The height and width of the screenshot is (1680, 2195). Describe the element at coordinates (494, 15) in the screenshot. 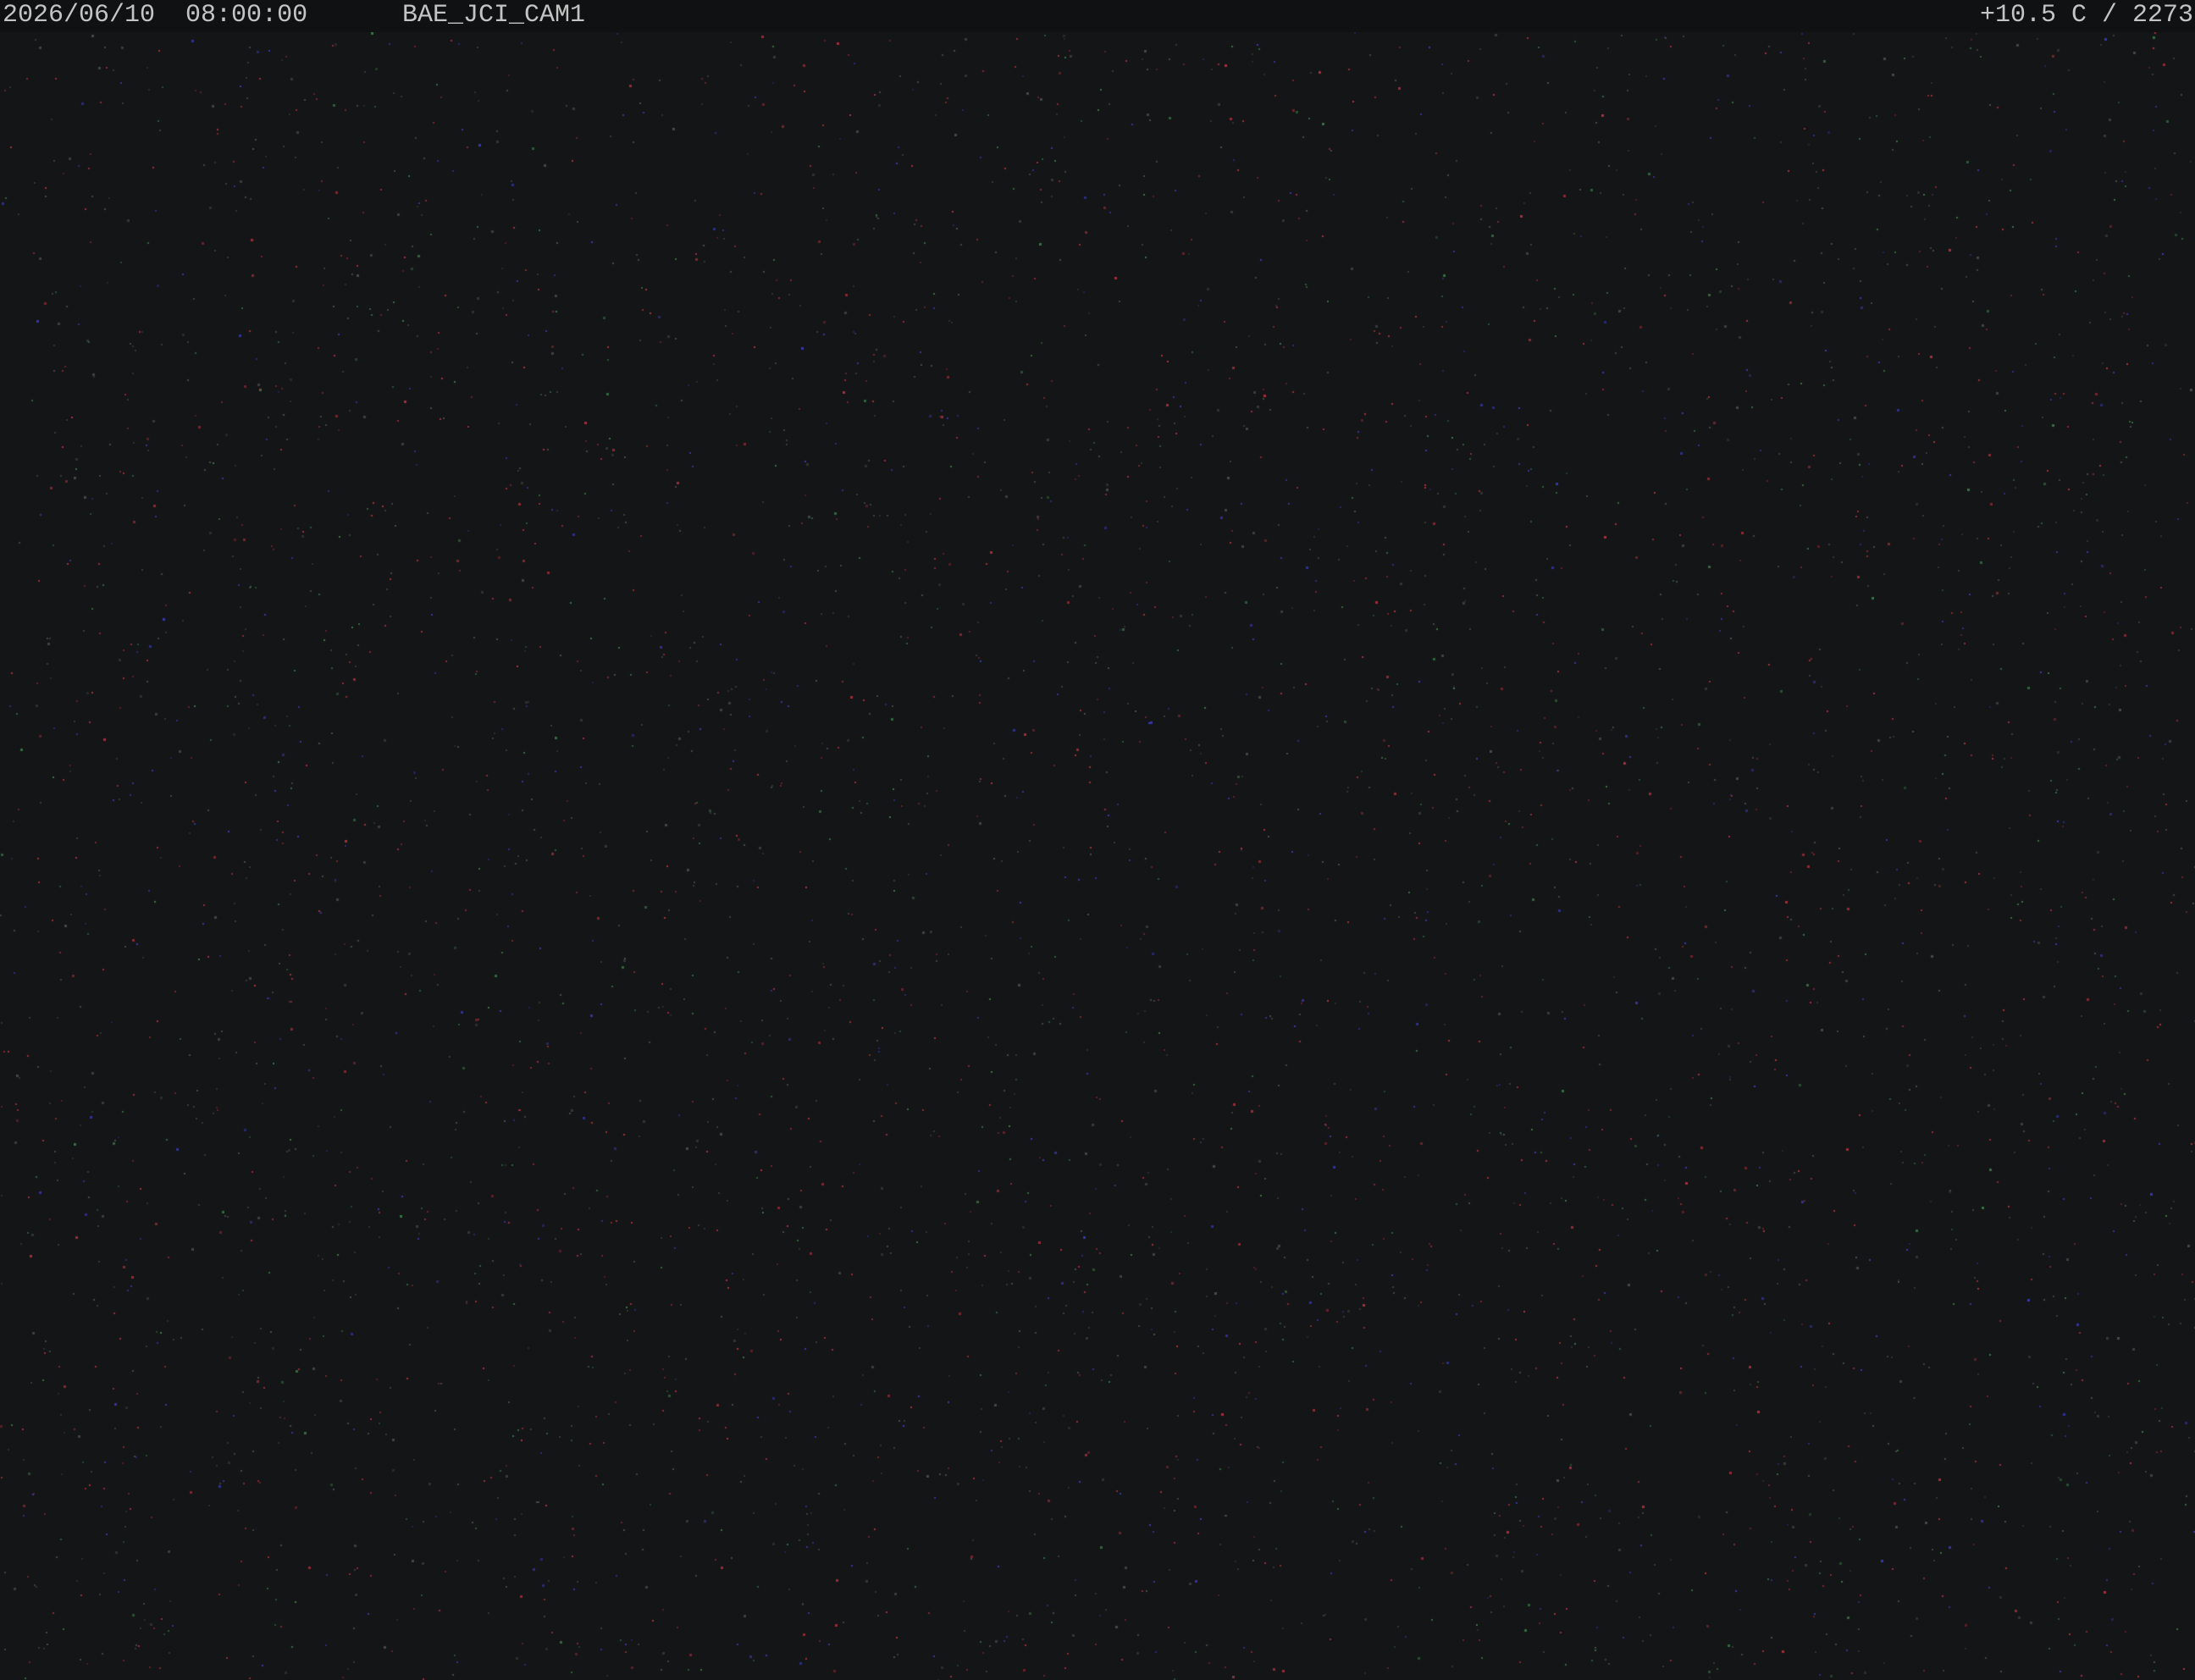

I see `camera-id-label: BAE_JCI_CAM1` at that location.